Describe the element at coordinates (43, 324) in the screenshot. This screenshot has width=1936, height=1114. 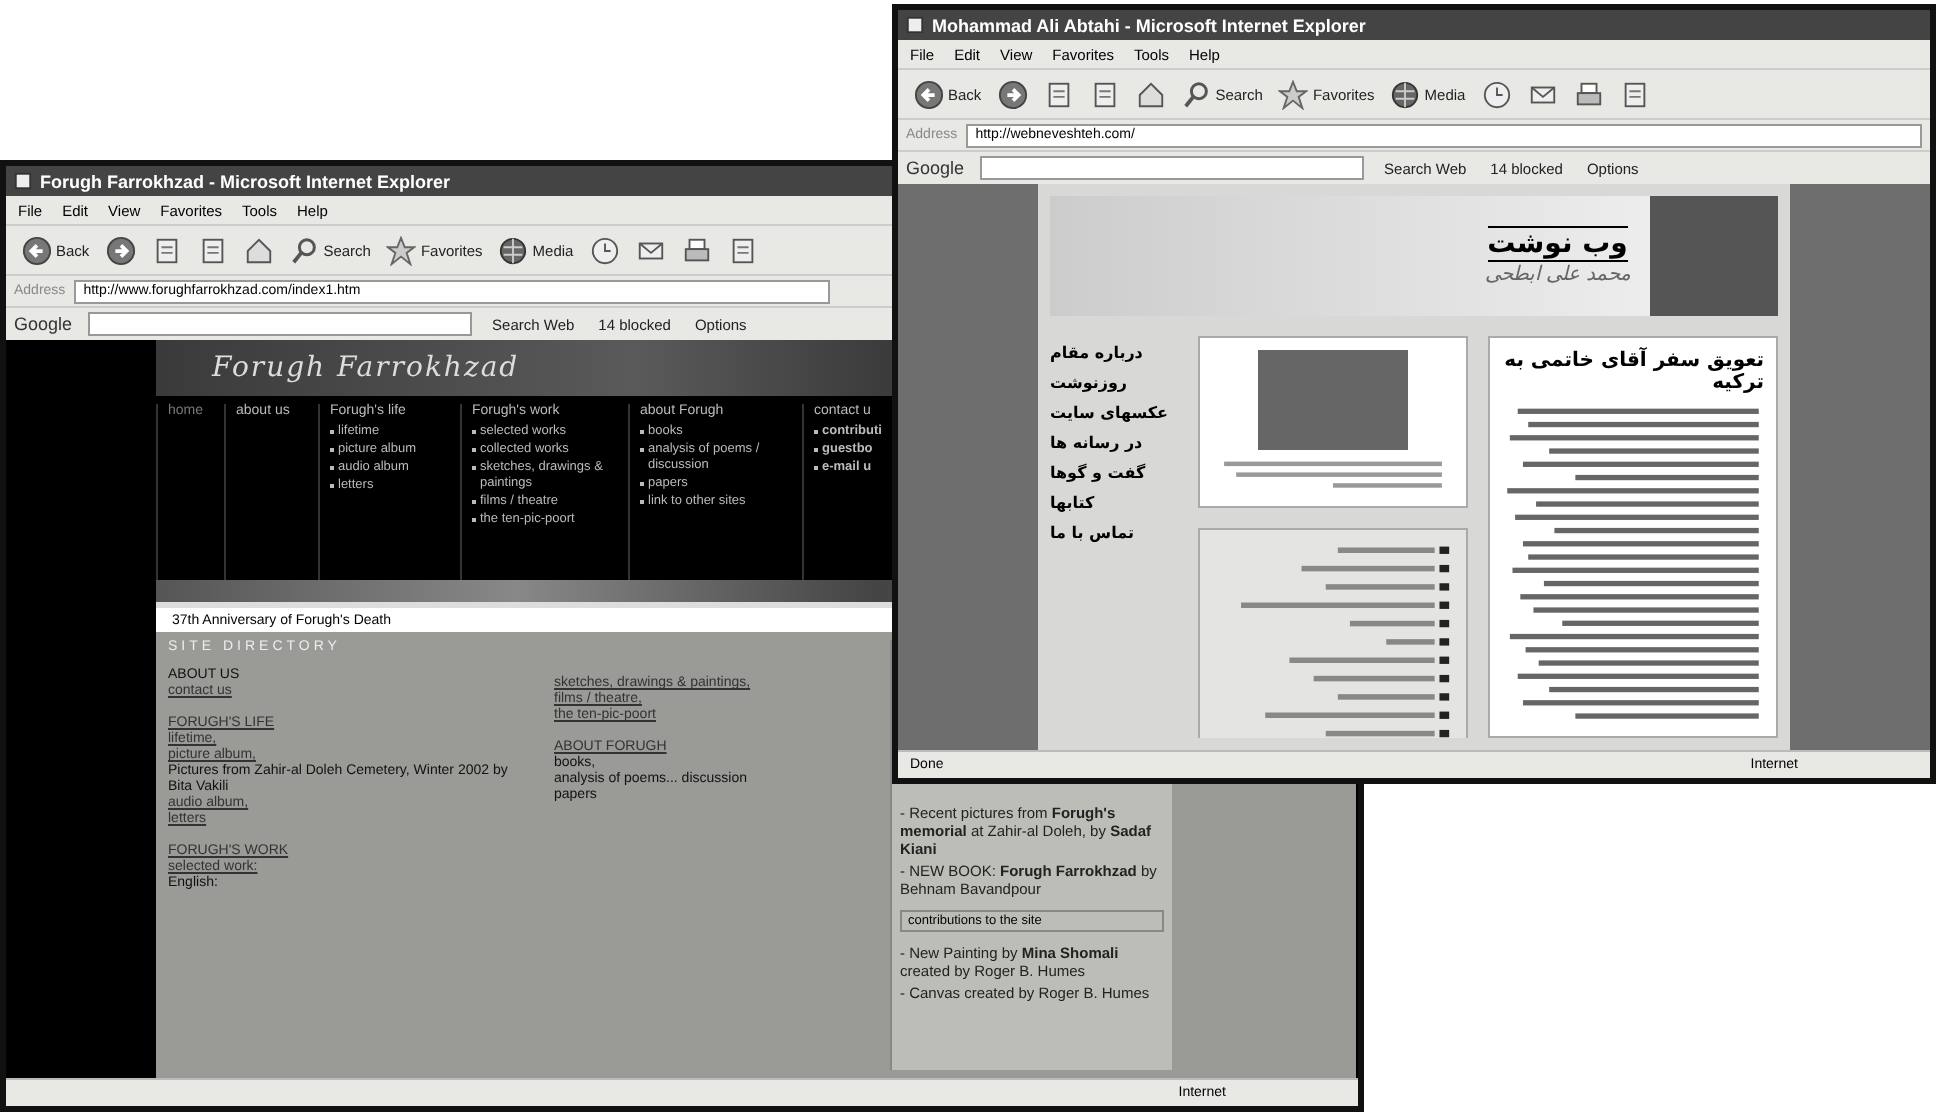
I see `google-label: Google` at that location.